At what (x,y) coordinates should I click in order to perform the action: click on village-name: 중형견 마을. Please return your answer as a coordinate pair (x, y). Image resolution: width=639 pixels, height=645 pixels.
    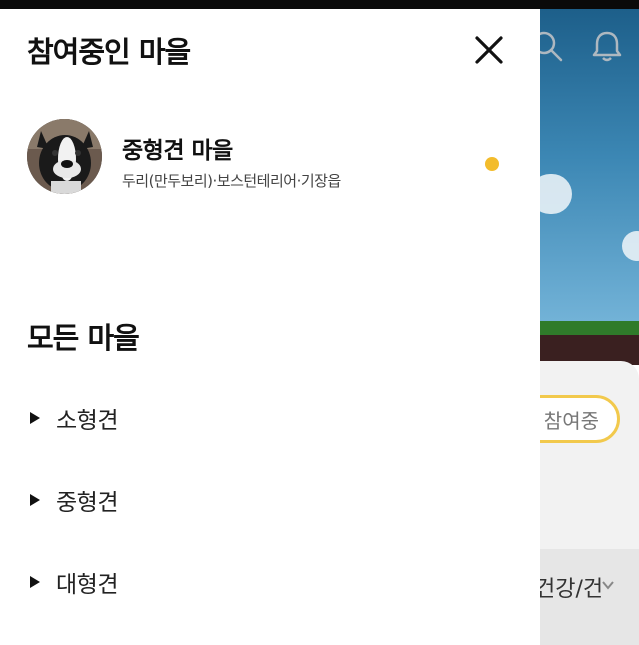
    Looking at the image, I should click on (177, 151).